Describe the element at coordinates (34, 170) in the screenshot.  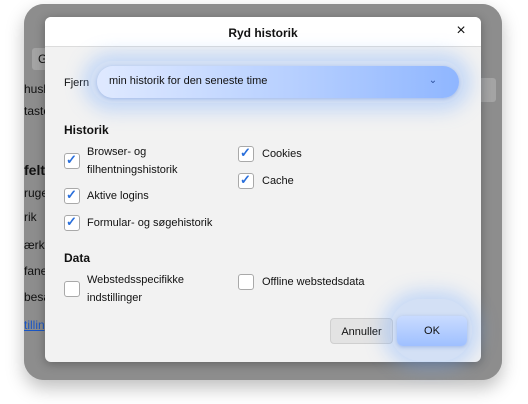
I see `background-heading: felt` at that location.